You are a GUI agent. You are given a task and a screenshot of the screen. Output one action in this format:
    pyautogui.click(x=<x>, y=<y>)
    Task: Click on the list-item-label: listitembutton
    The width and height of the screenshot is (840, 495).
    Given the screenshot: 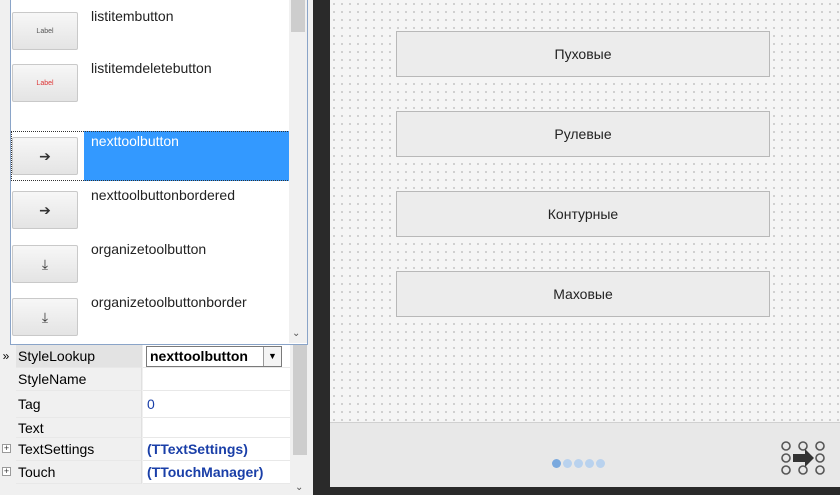 What is the action you would take?
    pyautogui.click(x=132, y=16)
    